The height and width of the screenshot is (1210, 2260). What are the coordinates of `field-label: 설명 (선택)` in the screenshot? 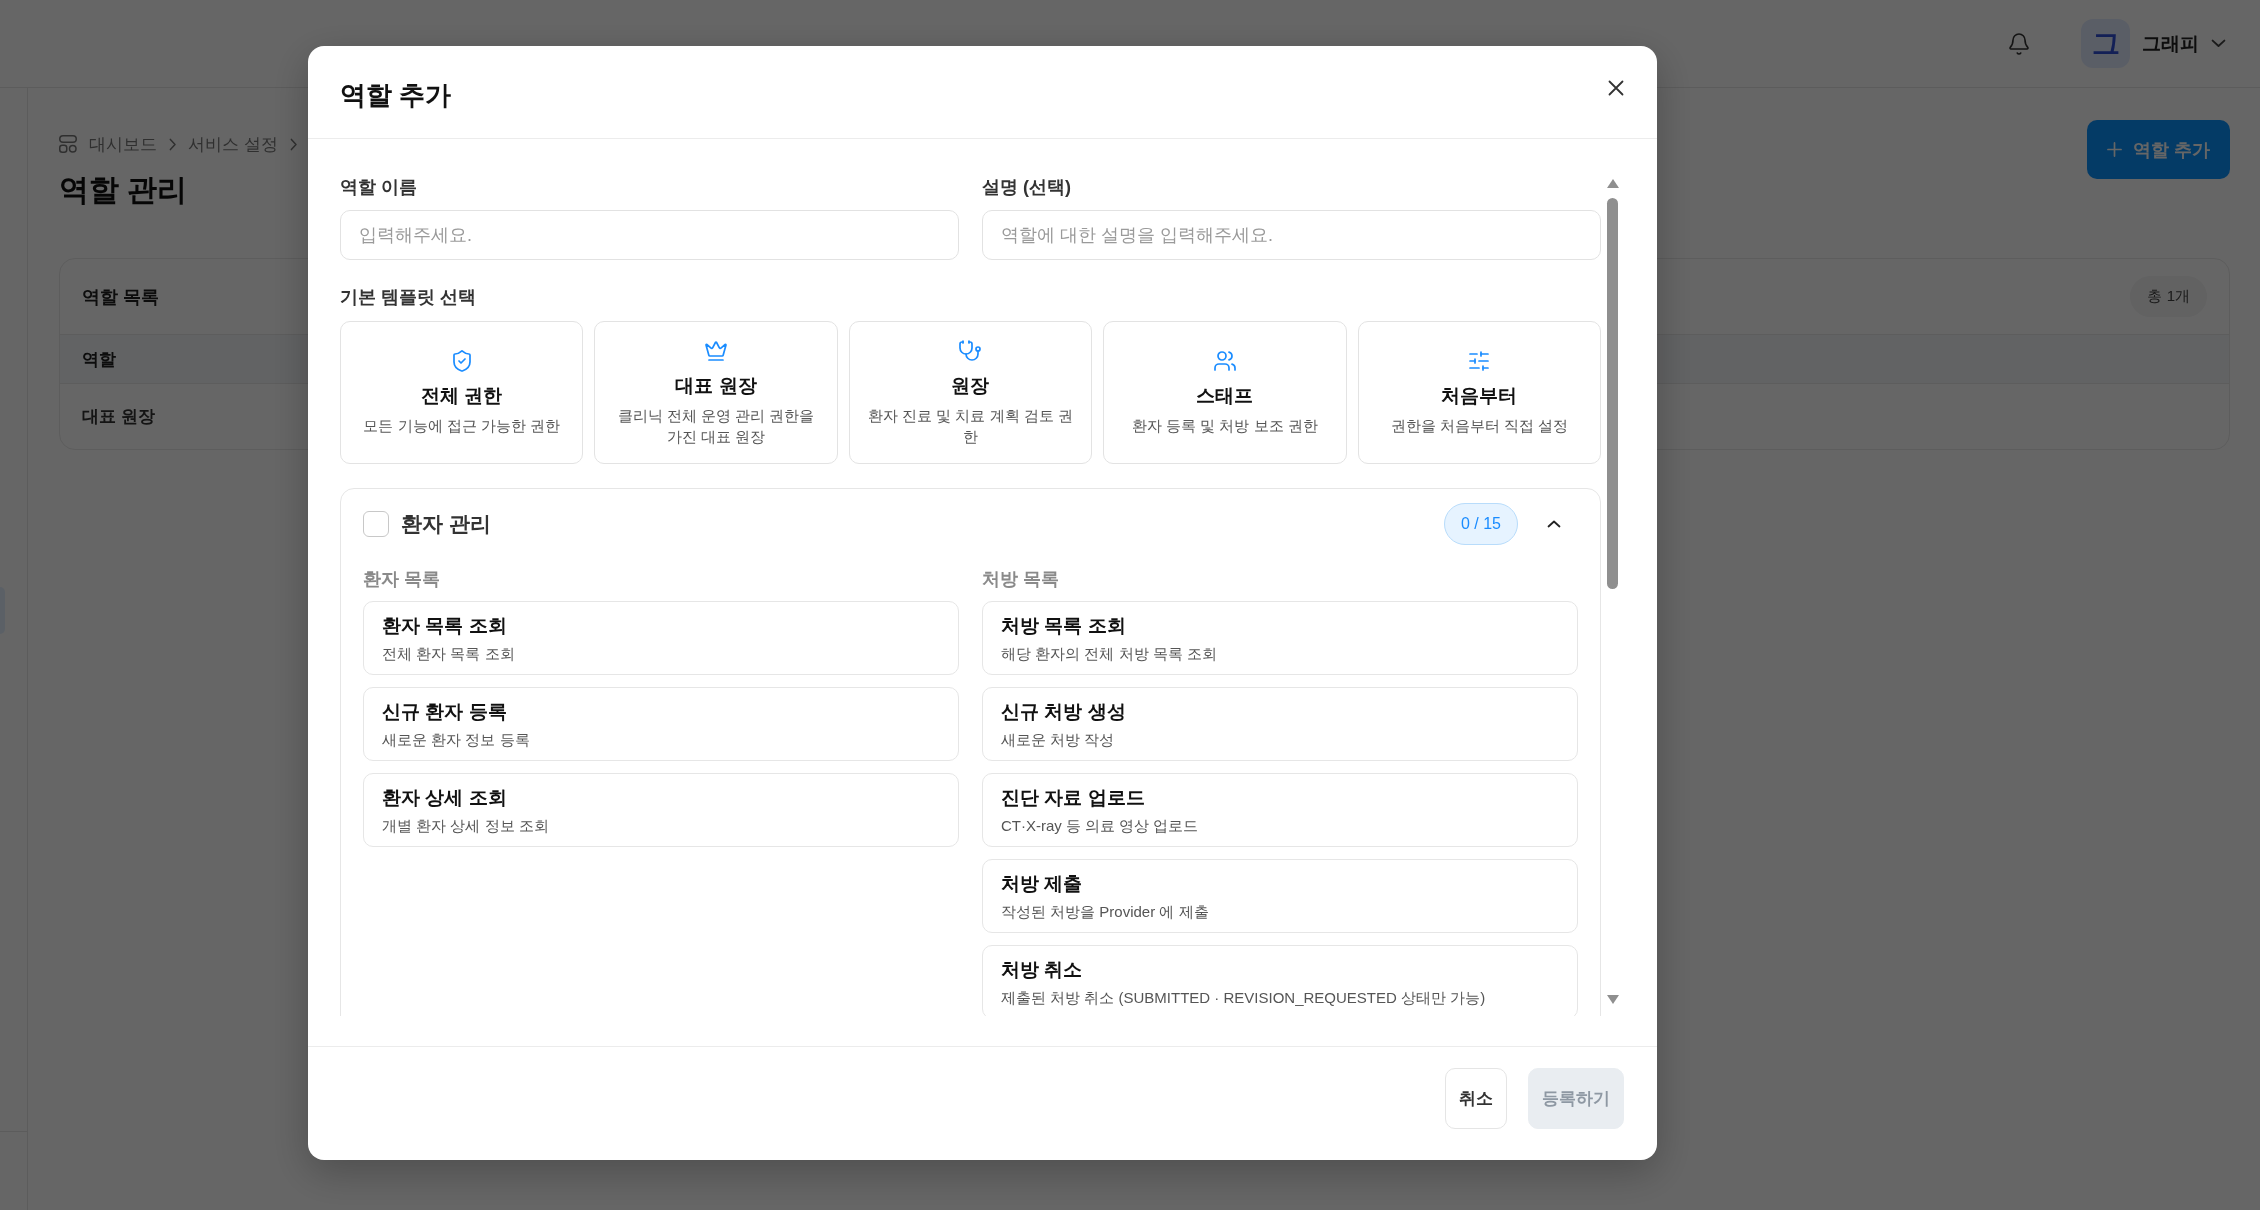 It's located at (1027, 187).